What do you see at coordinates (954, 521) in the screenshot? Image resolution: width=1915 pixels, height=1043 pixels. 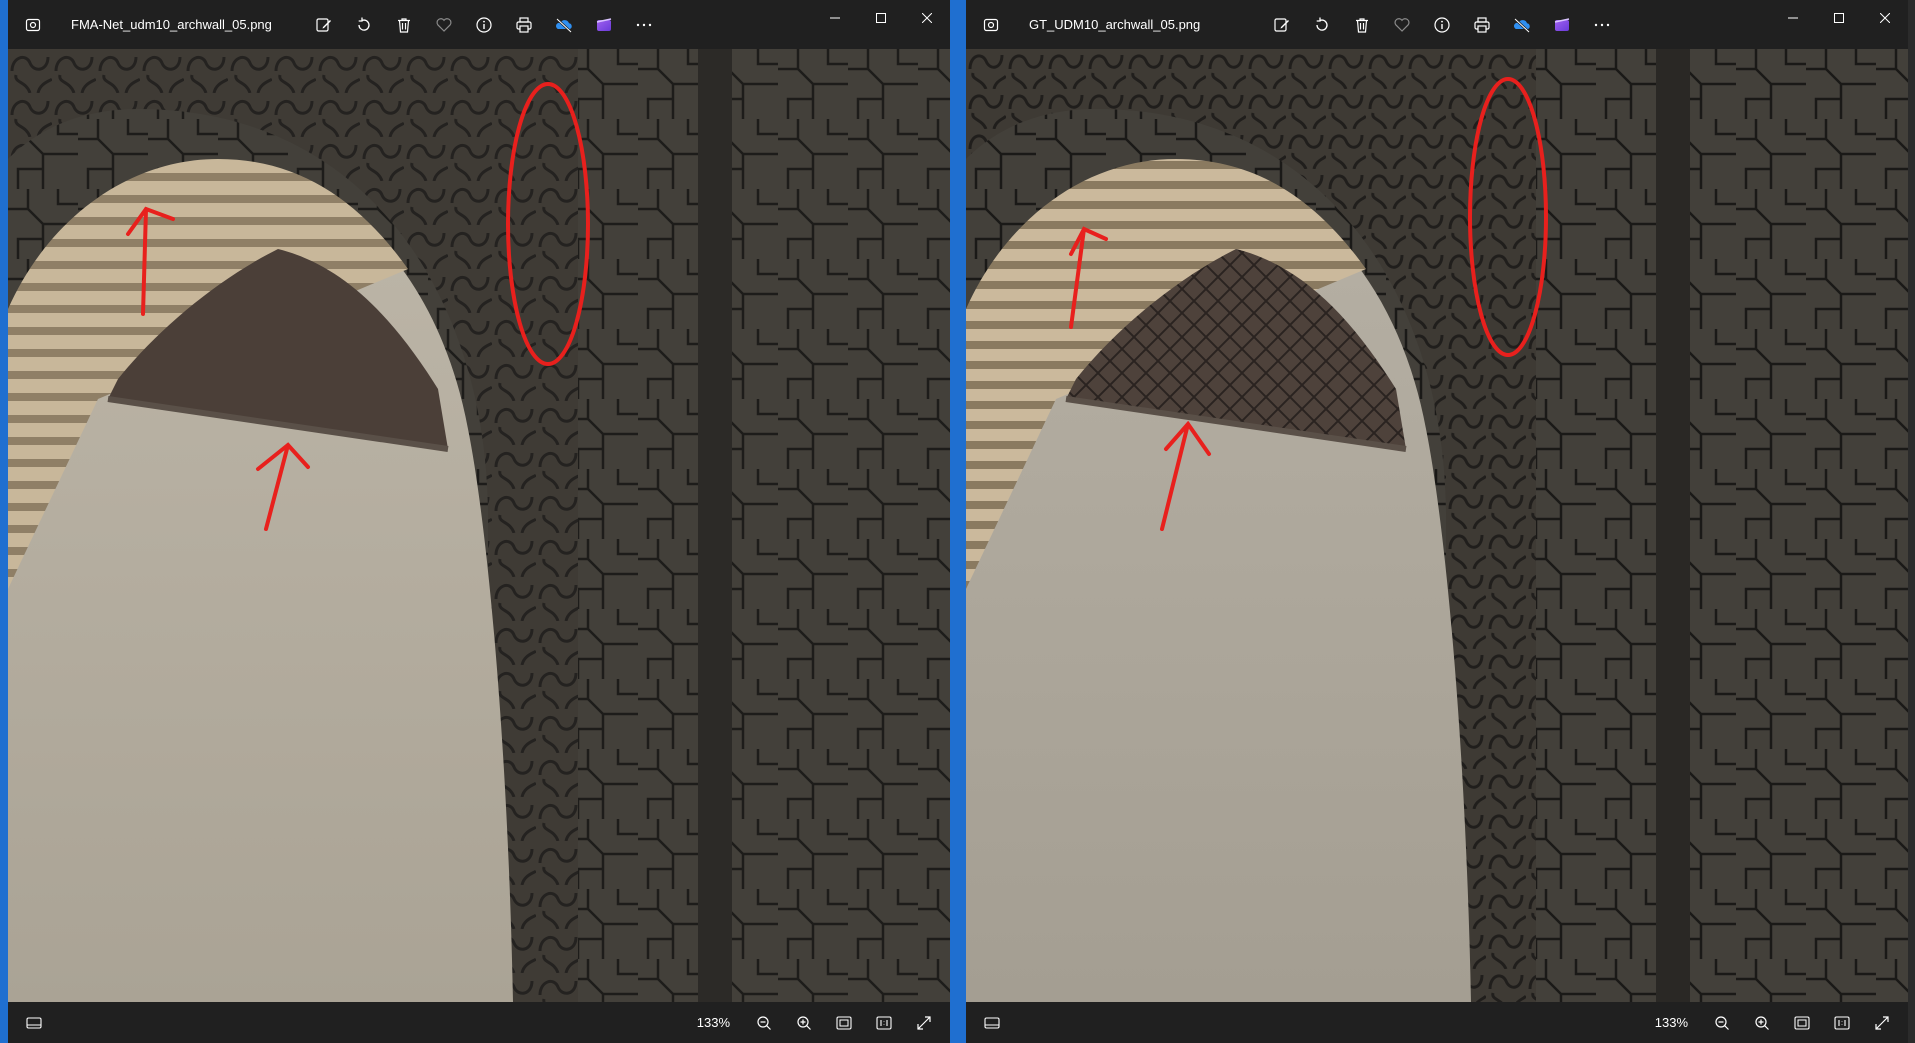 I see `window-separator` at bounding box center [954, 521].